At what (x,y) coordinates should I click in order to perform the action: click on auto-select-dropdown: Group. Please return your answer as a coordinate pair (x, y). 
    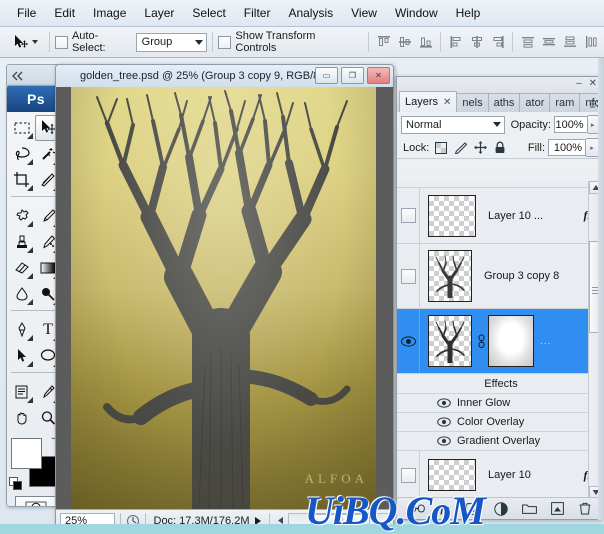
    Looking at the image, I should click on (171, 42).